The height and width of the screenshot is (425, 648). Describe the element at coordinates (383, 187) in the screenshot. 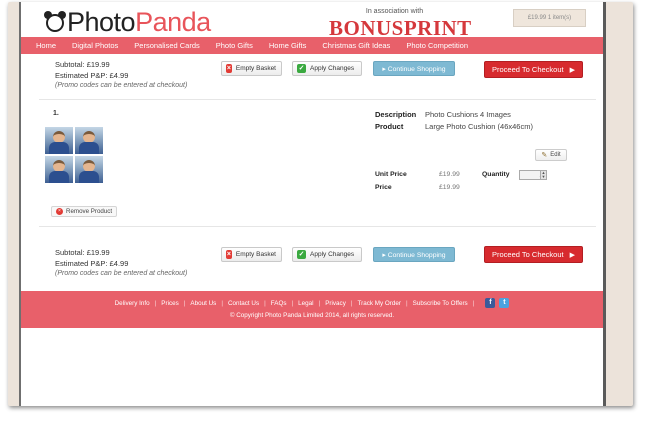

I see `price-label: Price` at that location.